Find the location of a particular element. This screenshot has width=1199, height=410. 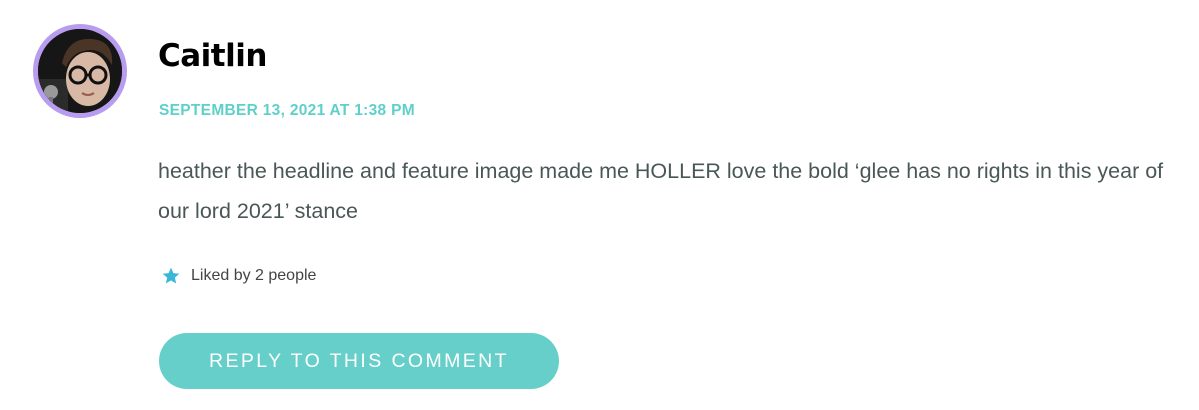

likes-text: Liked by 2 people is located at coordinates (254, 275).